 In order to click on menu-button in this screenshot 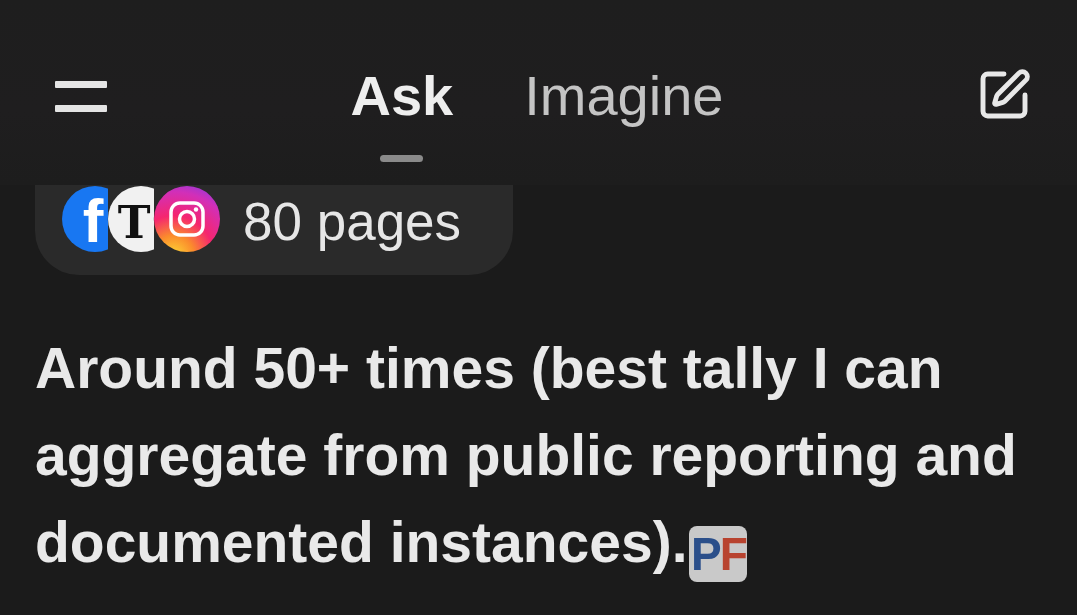, I will do `click(81, 96)`.